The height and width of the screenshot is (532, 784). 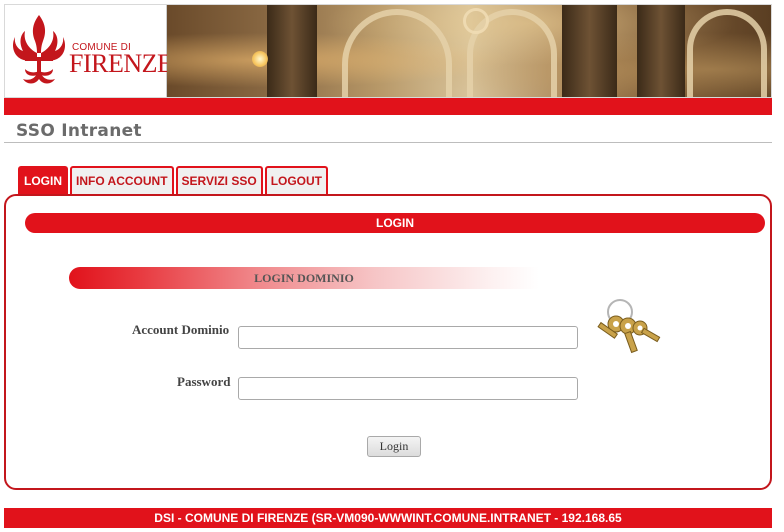 I want to click on header-red-strip, so click(x=388, y=106).